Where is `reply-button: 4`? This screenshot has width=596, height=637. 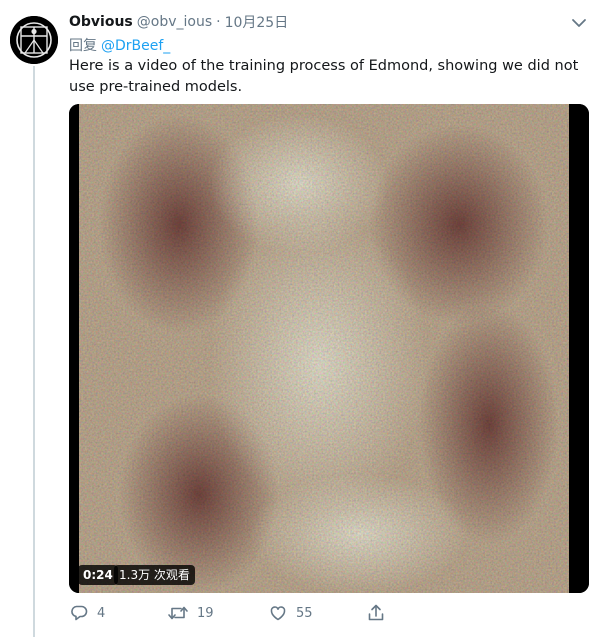
reply-button: 4 is located at coordinates (87, 613).